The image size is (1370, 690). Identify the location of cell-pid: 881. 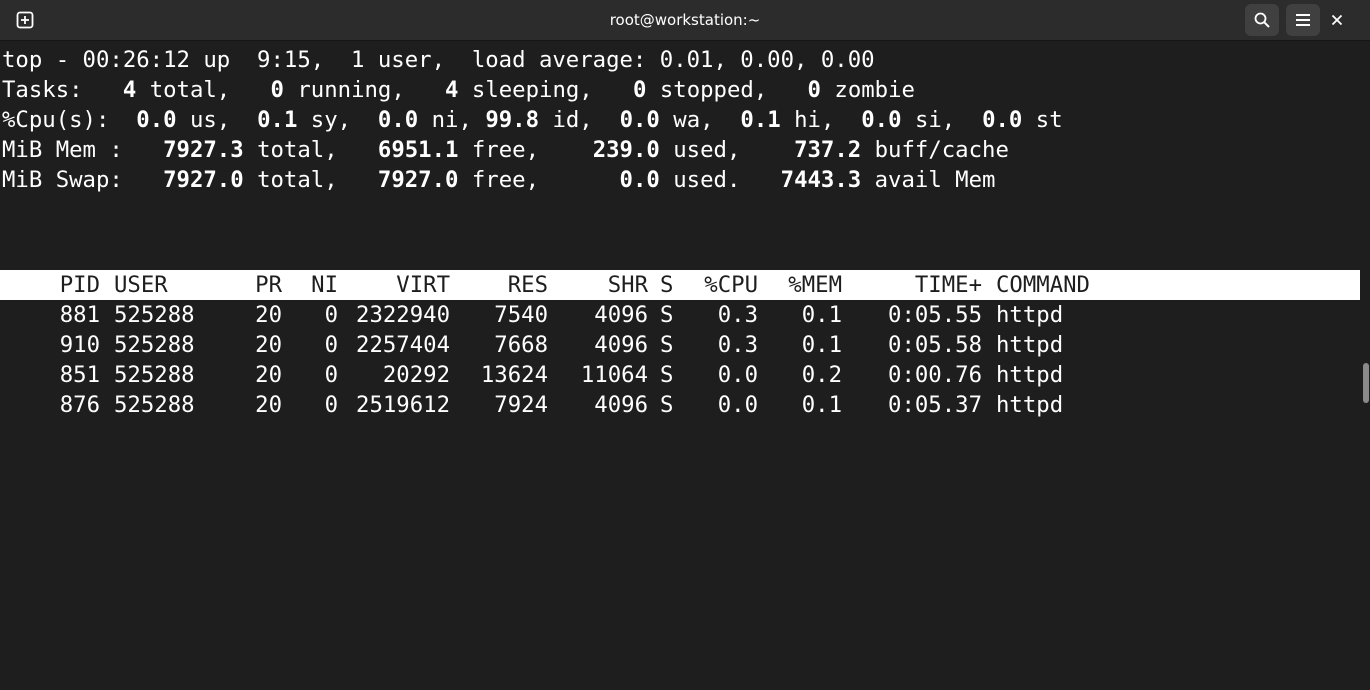
(79, 315).